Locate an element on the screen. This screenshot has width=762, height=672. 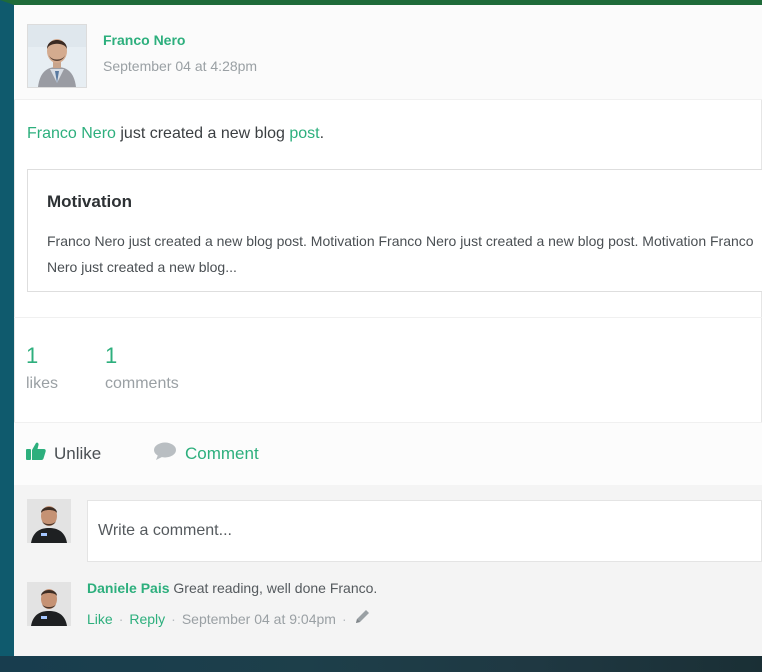
comment-button: Comment is located at coordinates (206, 453).